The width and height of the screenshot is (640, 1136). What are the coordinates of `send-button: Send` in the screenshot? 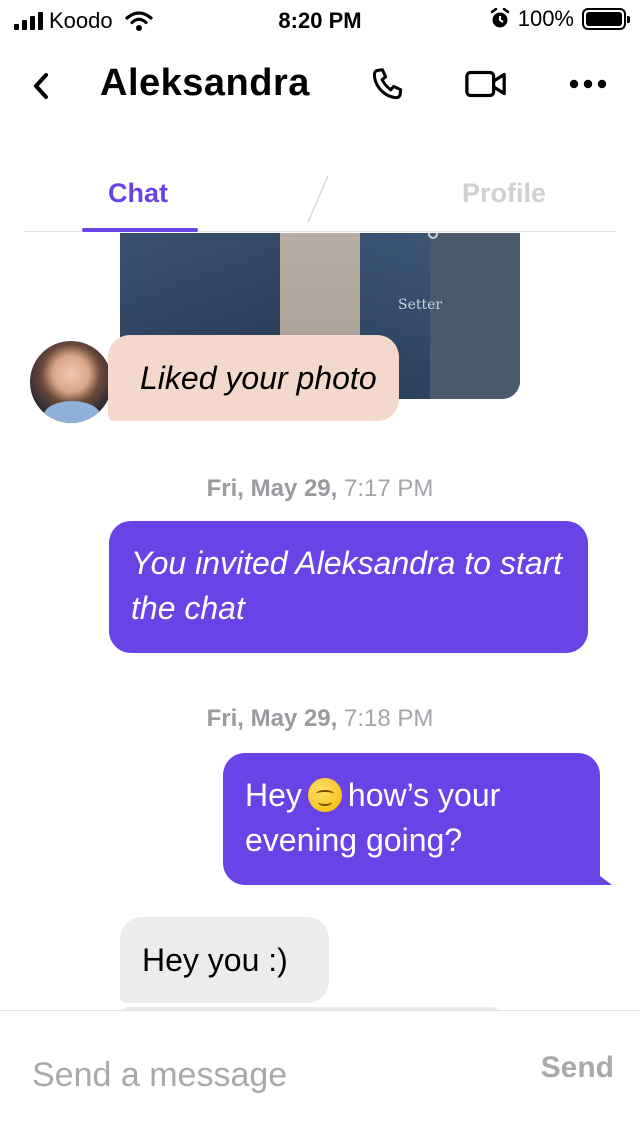 It's located at (577, 1068).